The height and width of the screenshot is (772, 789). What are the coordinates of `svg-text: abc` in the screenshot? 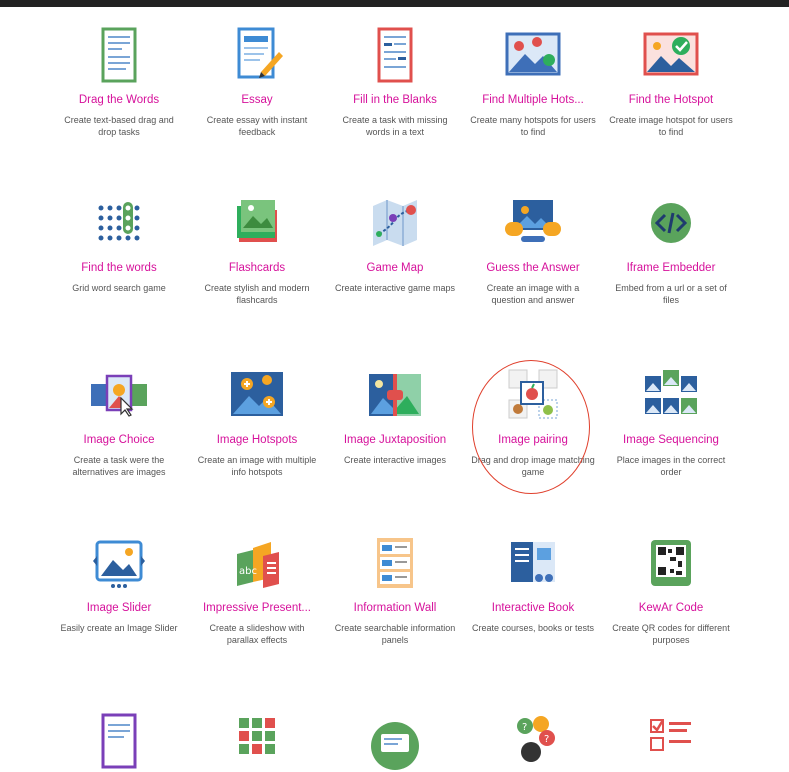 It's located at (248, 571).